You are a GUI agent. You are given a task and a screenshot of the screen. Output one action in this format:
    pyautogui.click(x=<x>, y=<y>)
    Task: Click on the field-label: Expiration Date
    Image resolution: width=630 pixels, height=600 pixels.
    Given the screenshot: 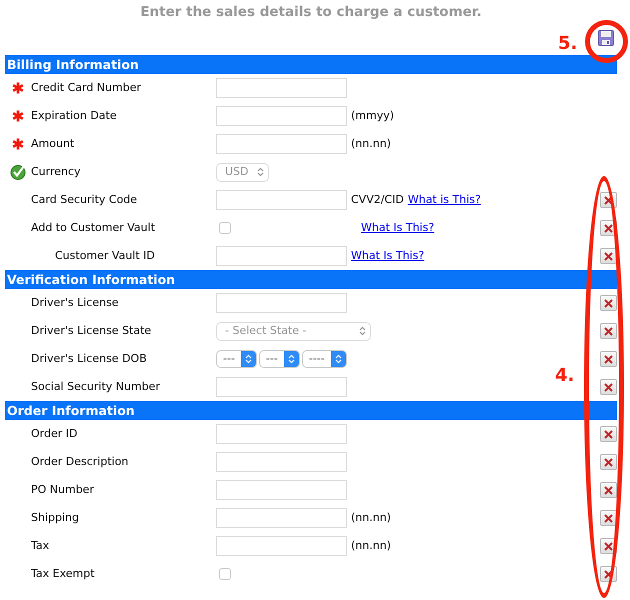 What is the action you would take?
    pyautogui.click(x=74, y=116)
    